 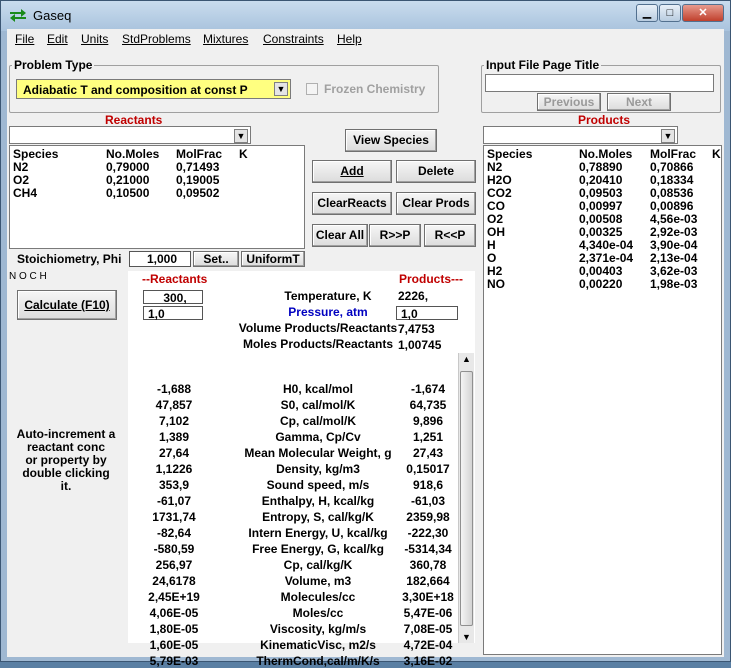 I want to click on prop-product-value: -222,30, so click(x=428, y=533).